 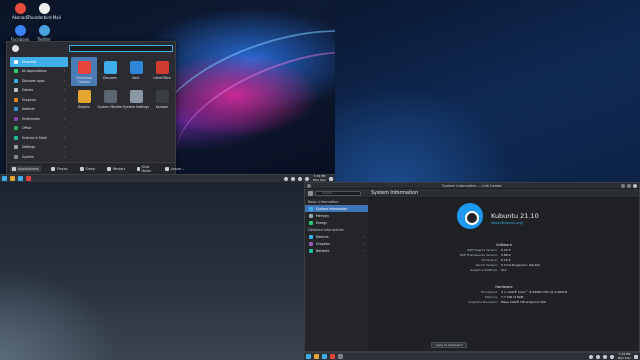 What do you see at coordinates (635, 186) in the screenshot?
I see `close-button` at bounding box center [635, 186].